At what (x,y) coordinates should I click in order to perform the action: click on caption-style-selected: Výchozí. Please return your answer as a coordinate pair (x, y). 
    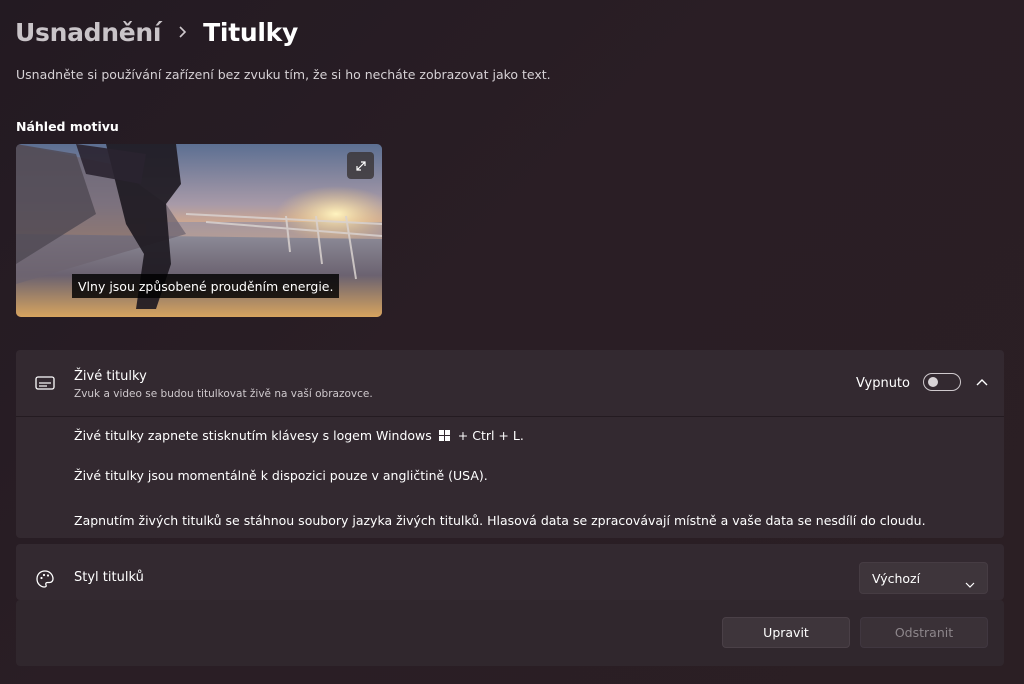
    Looking at the image, I should click on (896, 578).